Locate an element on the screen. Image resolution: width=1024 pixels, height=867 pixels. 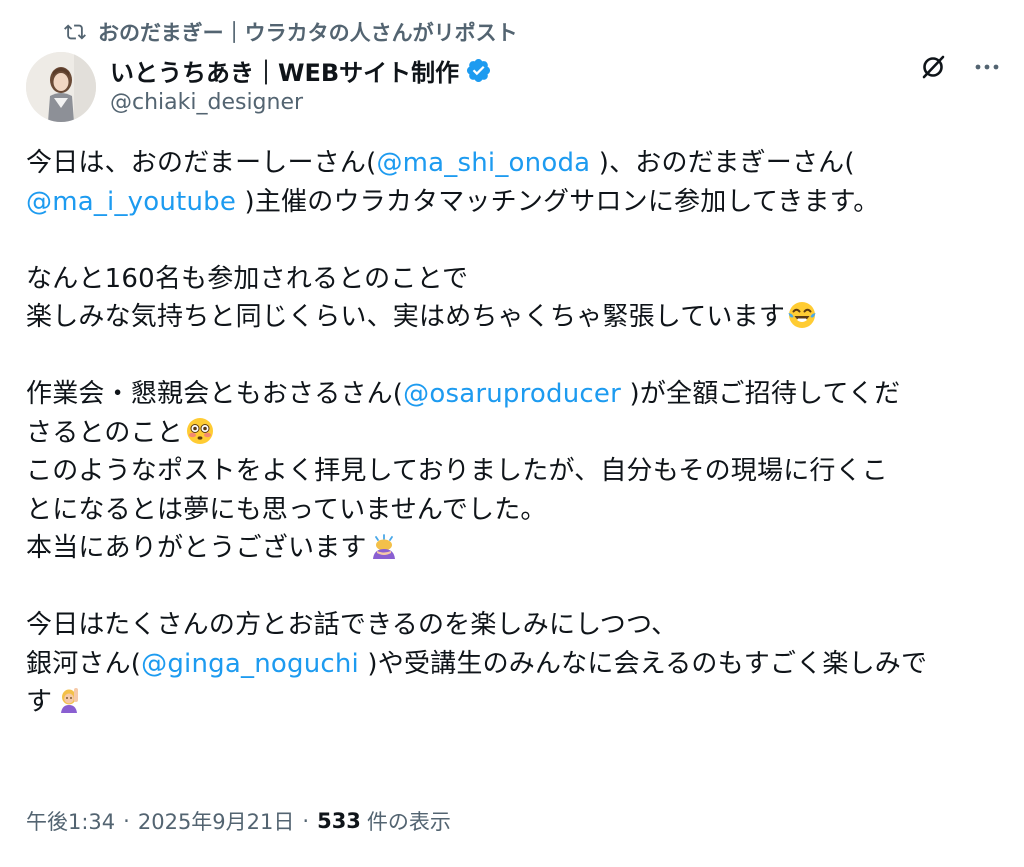
mention-link: @ginga_noguchi is located at coordinates (250, 664).